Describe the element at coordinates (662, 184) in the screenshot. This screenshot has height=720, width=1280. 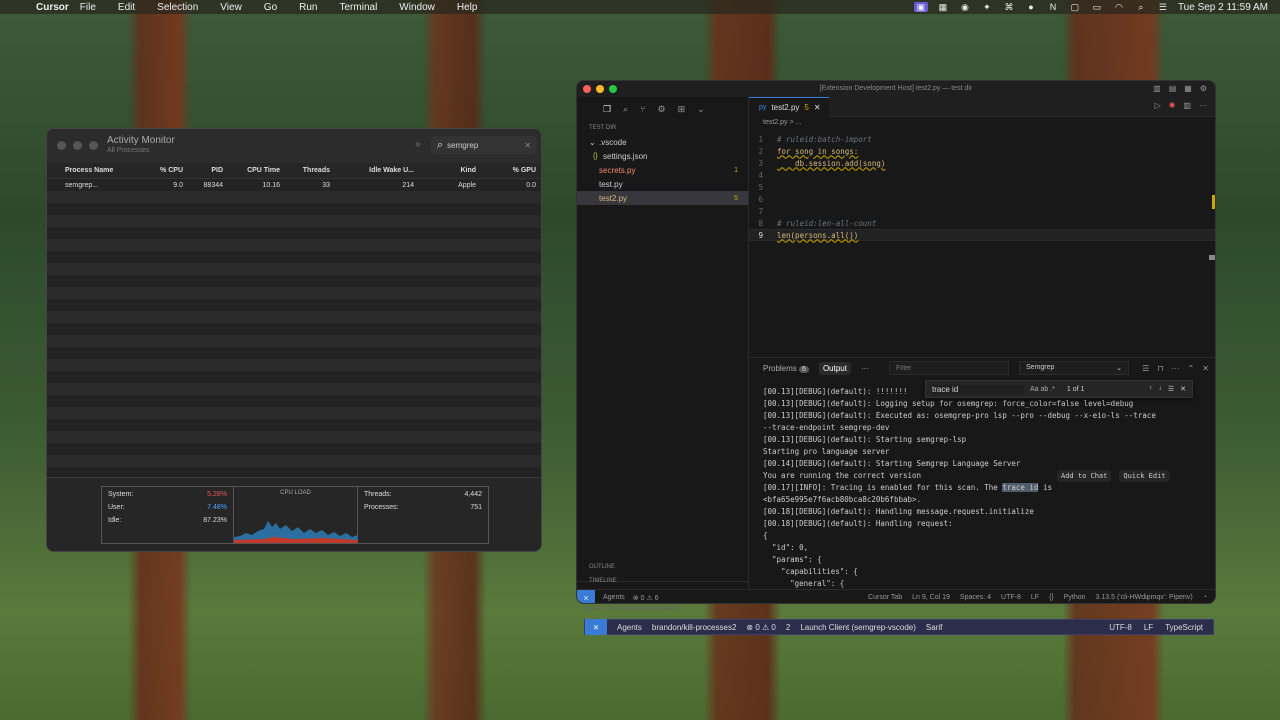
I see `tree-item-test-py: test.py` at that location.